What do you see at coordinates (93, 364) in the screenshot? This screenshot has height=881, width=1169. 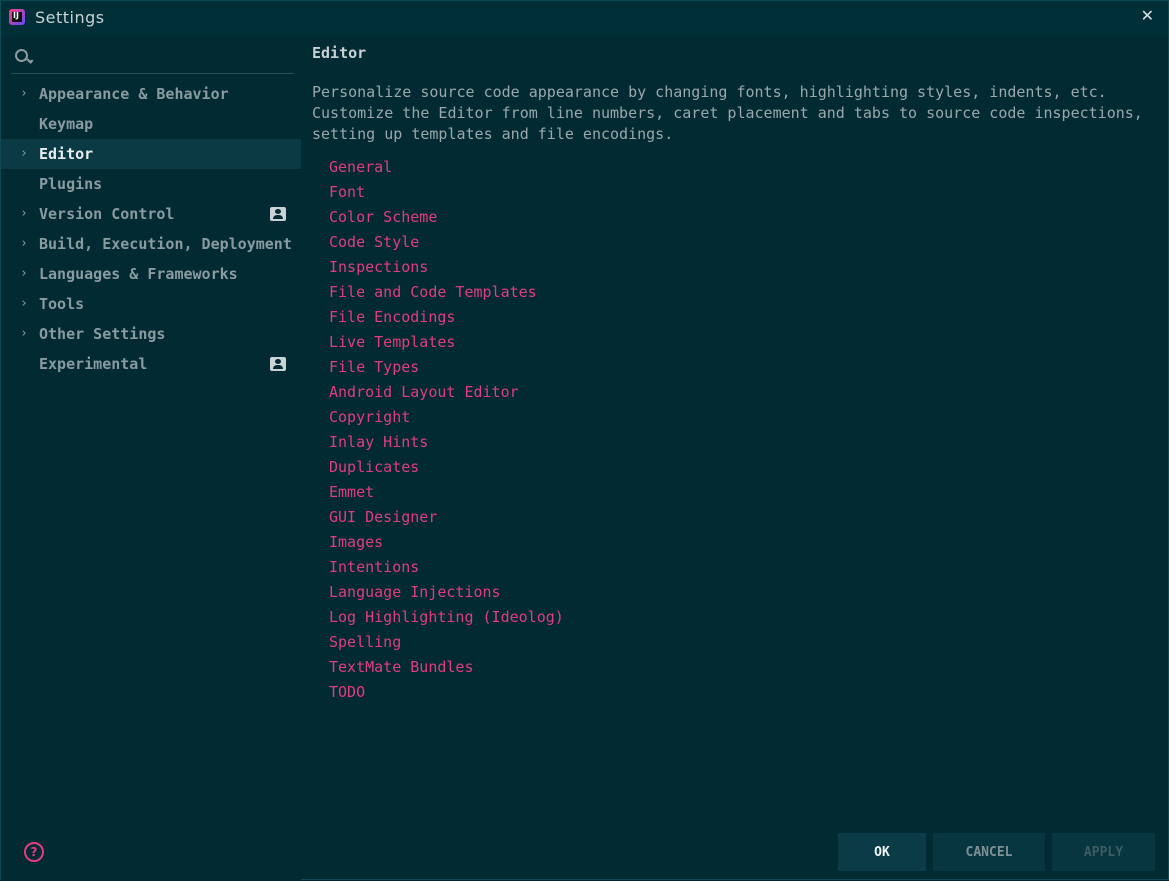 I see `sidebar-item-label: Experimental` at bounding box center [93, 364].